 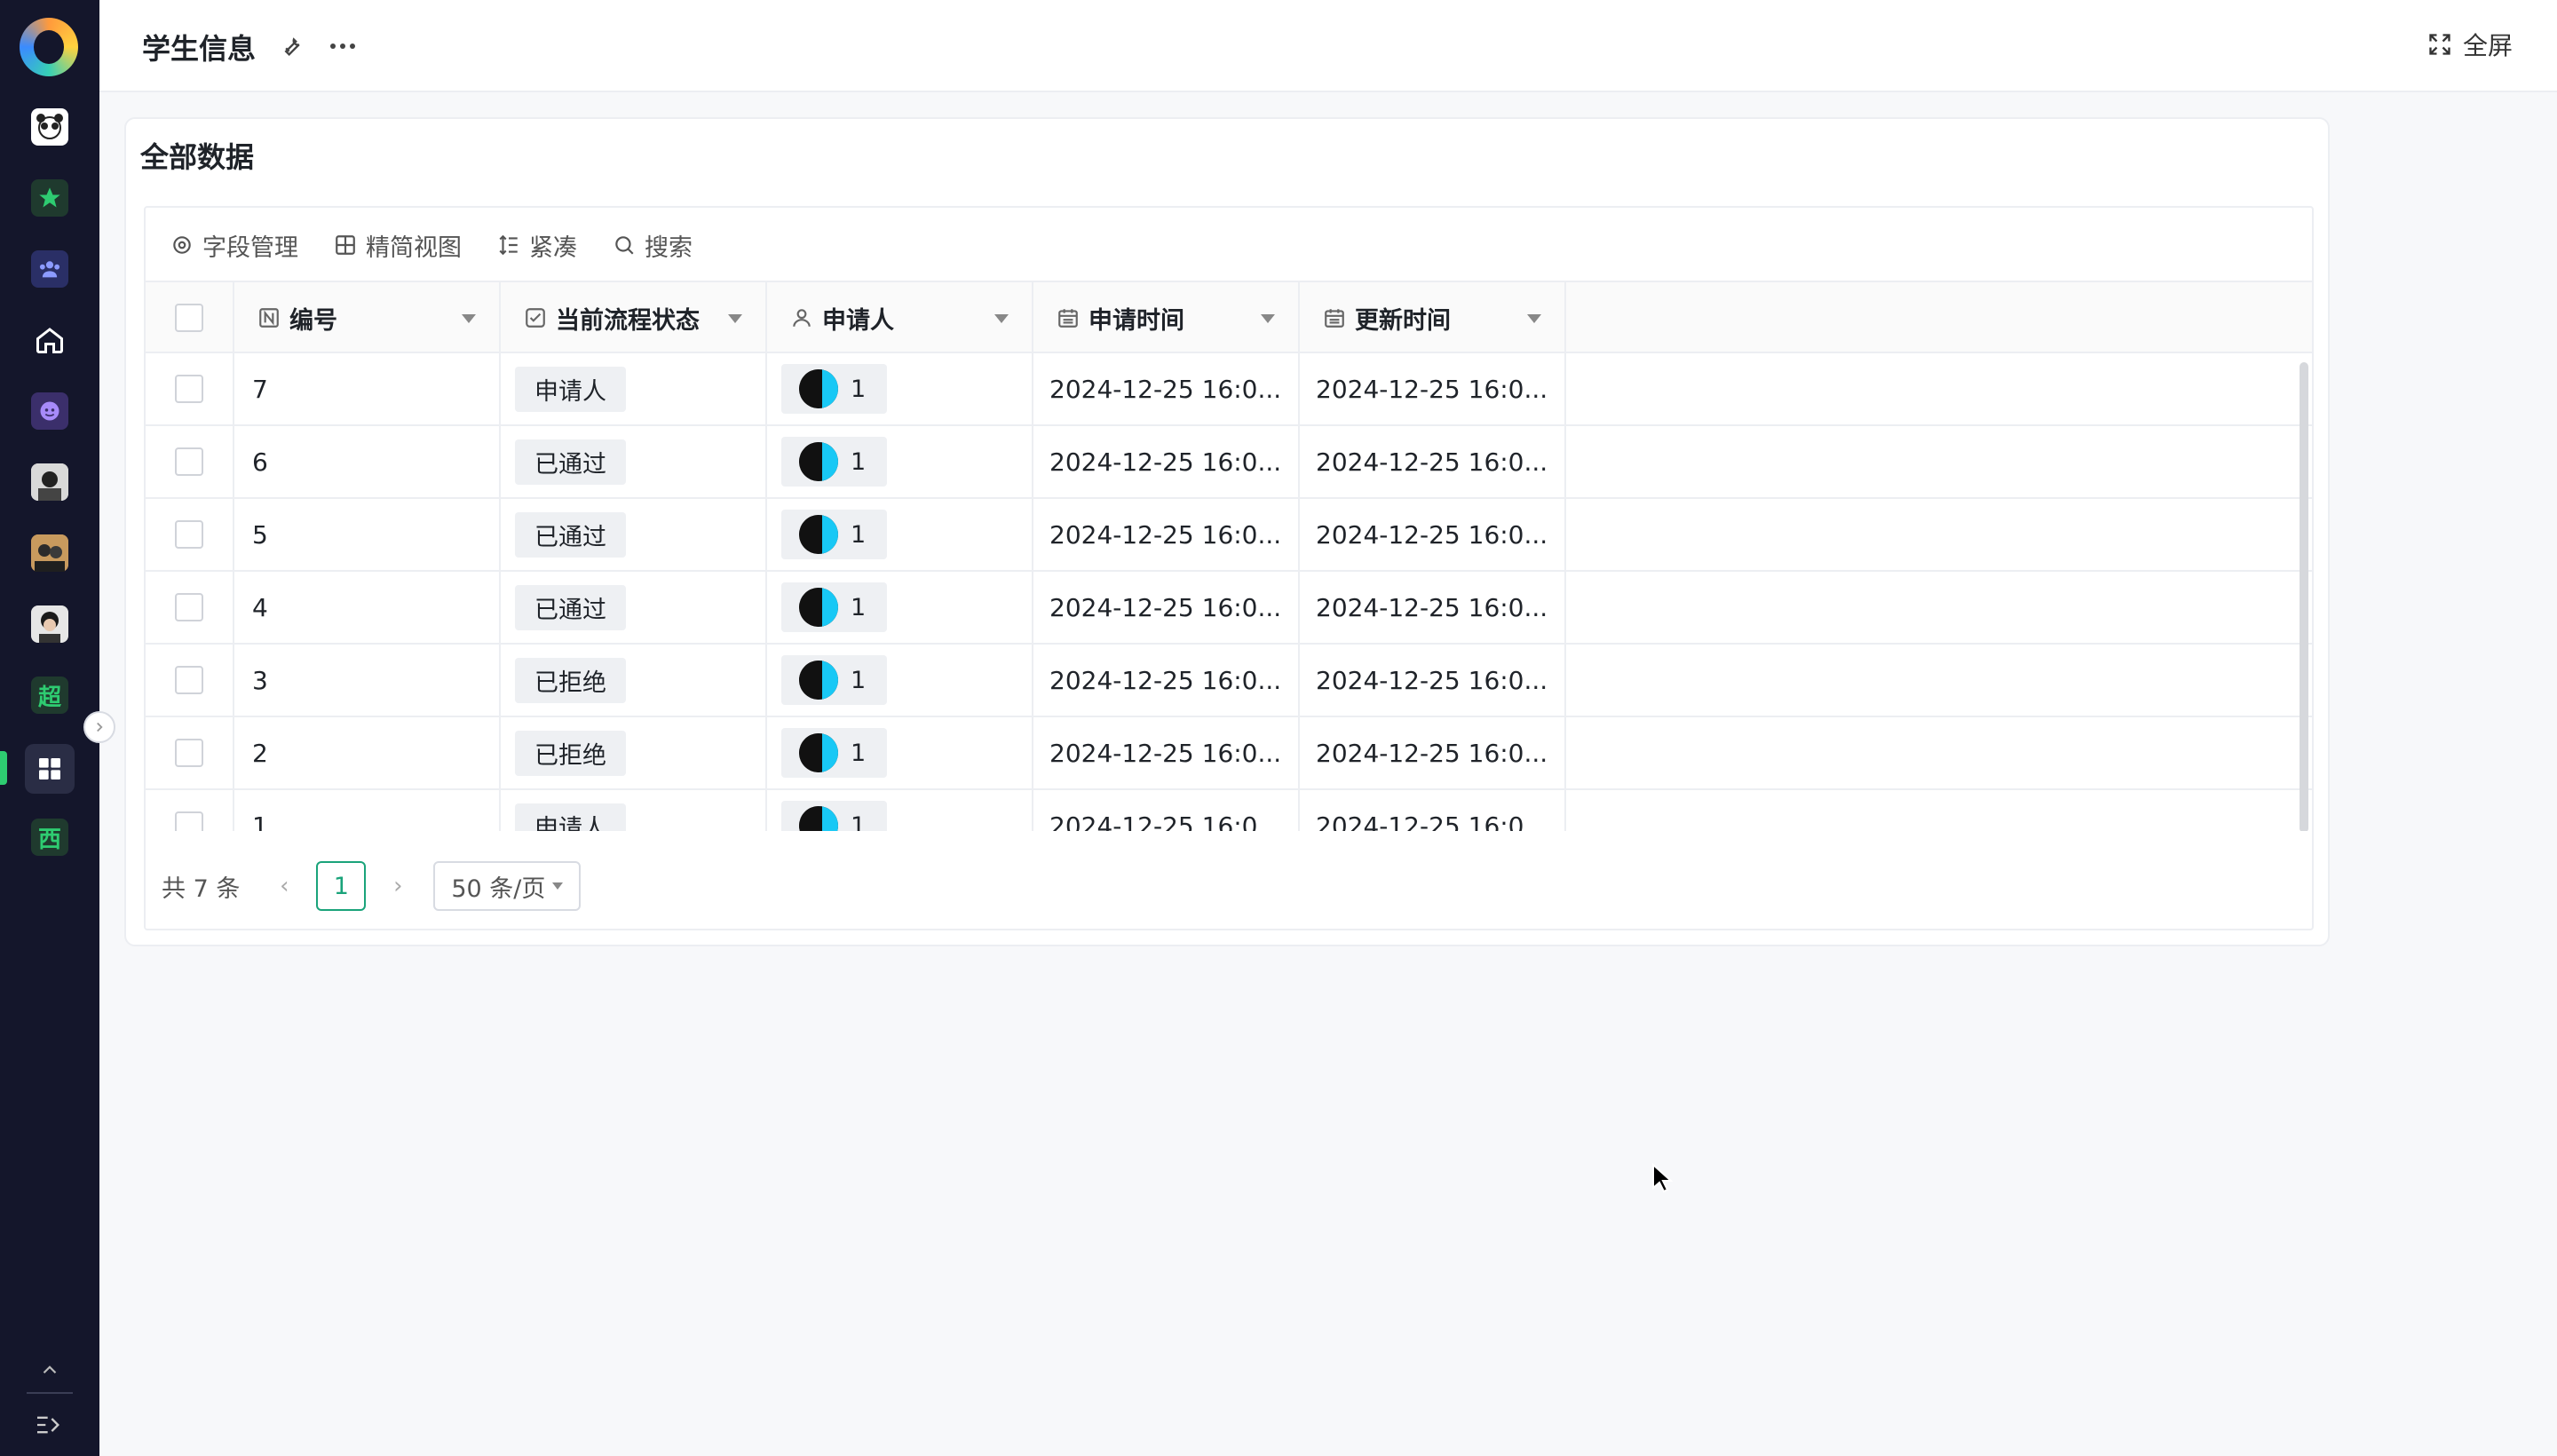 What do you see at coordinates (291, 46) in the screenshot?
I see `wrench-icon` at bounding box center [291, 46].